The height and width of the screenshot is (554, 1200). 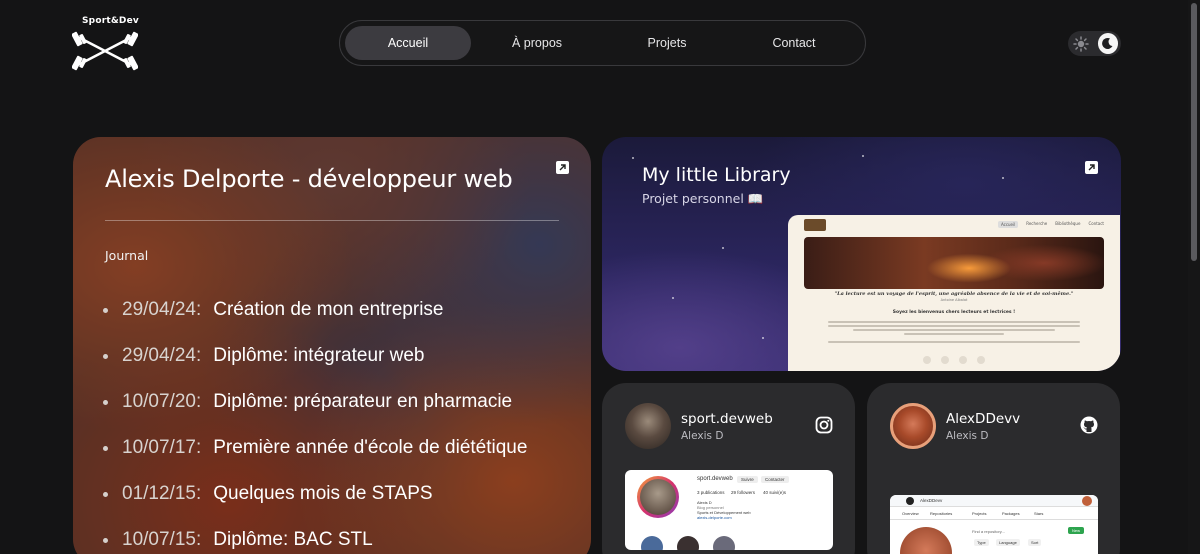 I want to click on preview-tab: Projects, so click(x=979, y=513).